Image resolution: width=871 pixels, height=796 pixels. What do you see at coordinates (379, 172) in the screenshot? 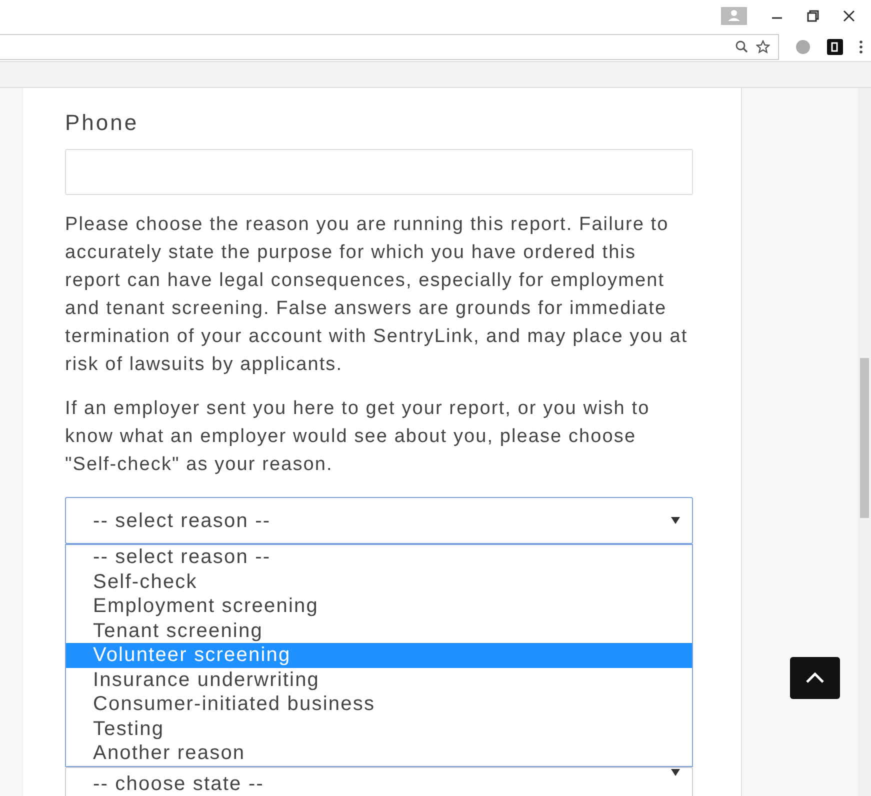
I see `phone-field` at bounding box center [379, 172].